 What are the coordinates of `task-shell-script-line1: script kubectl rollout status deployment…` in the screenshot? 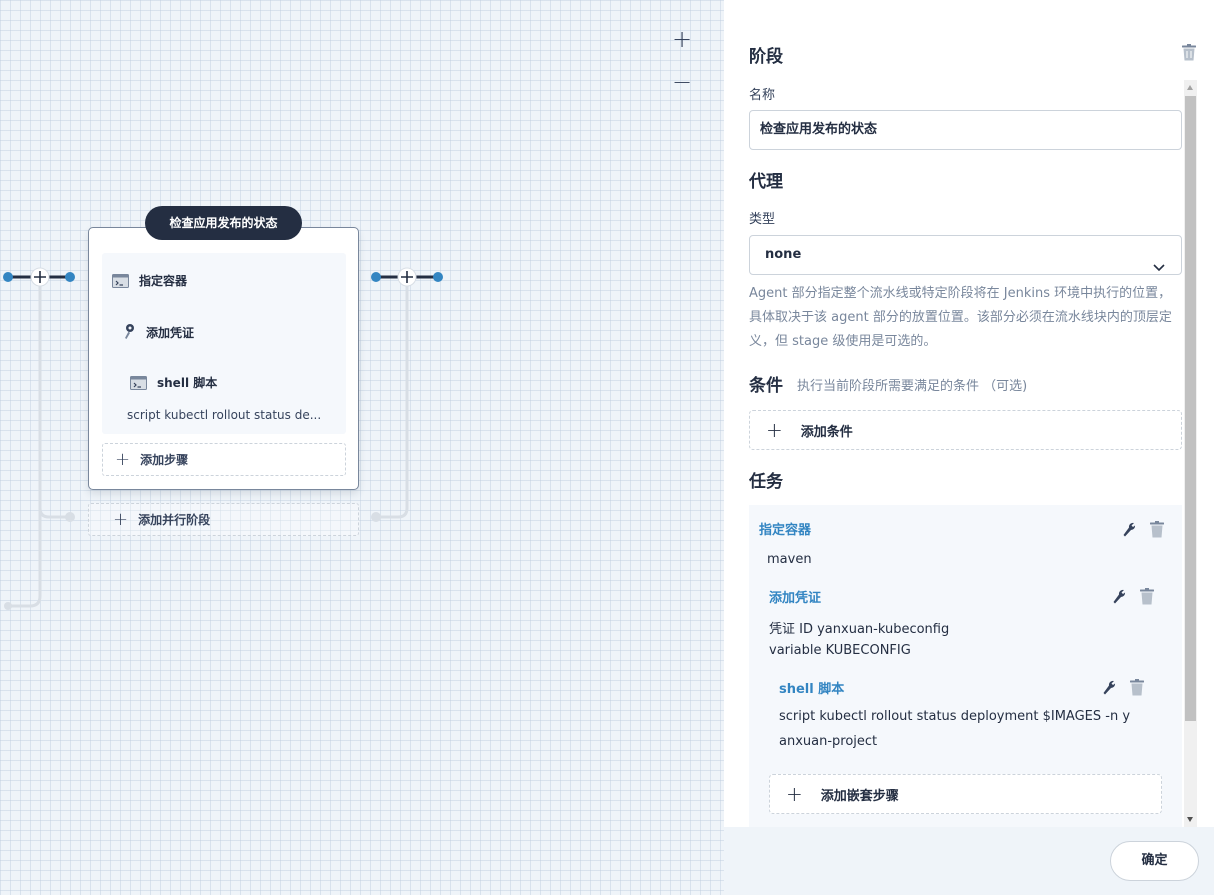 It's located at (955, 716).